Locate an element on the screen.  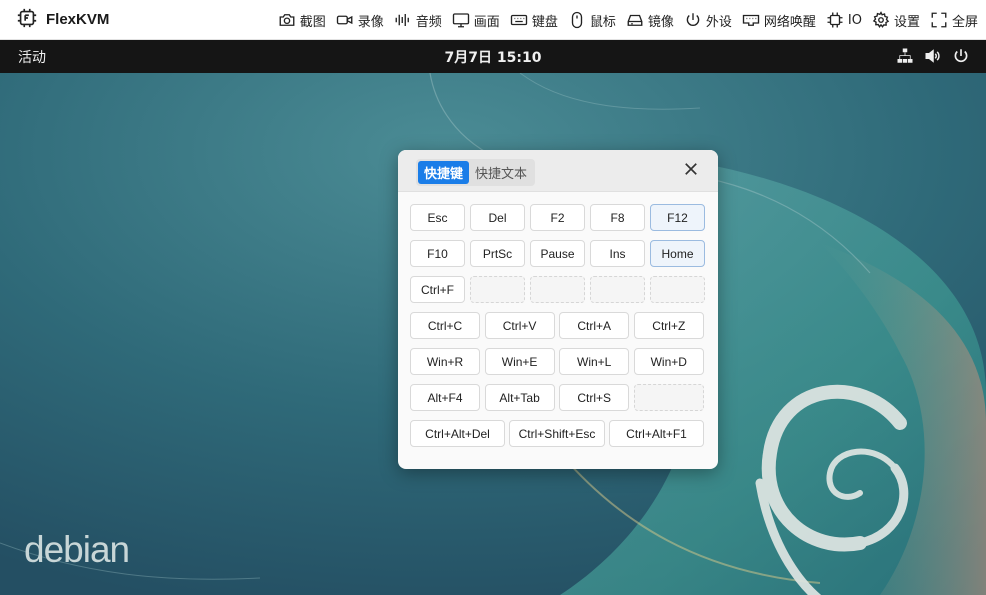
io-label: IO is located at coordinates (854, 20).